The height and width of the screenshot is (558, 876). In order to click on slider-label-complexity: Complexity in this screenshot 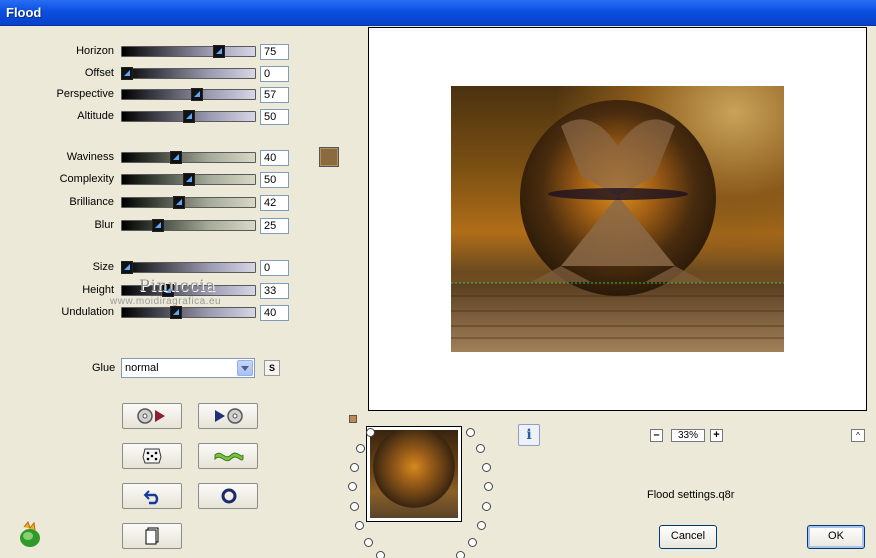, I will do `click(86, 179)`.